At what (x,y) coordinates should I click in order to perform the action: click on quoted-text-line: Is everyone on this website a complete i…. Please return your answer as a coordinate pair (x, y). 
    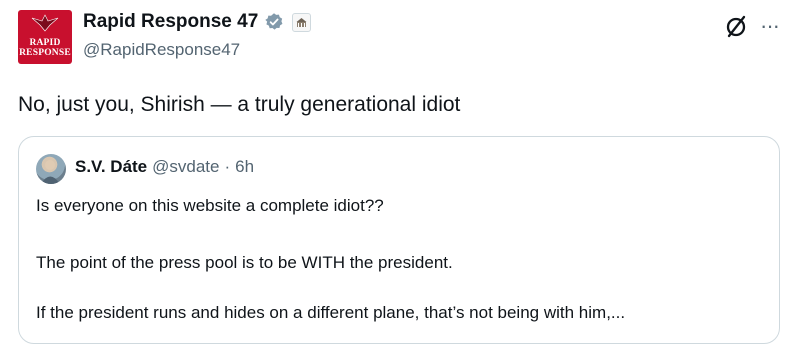
    Looking at the image, I should click on (210, 205).